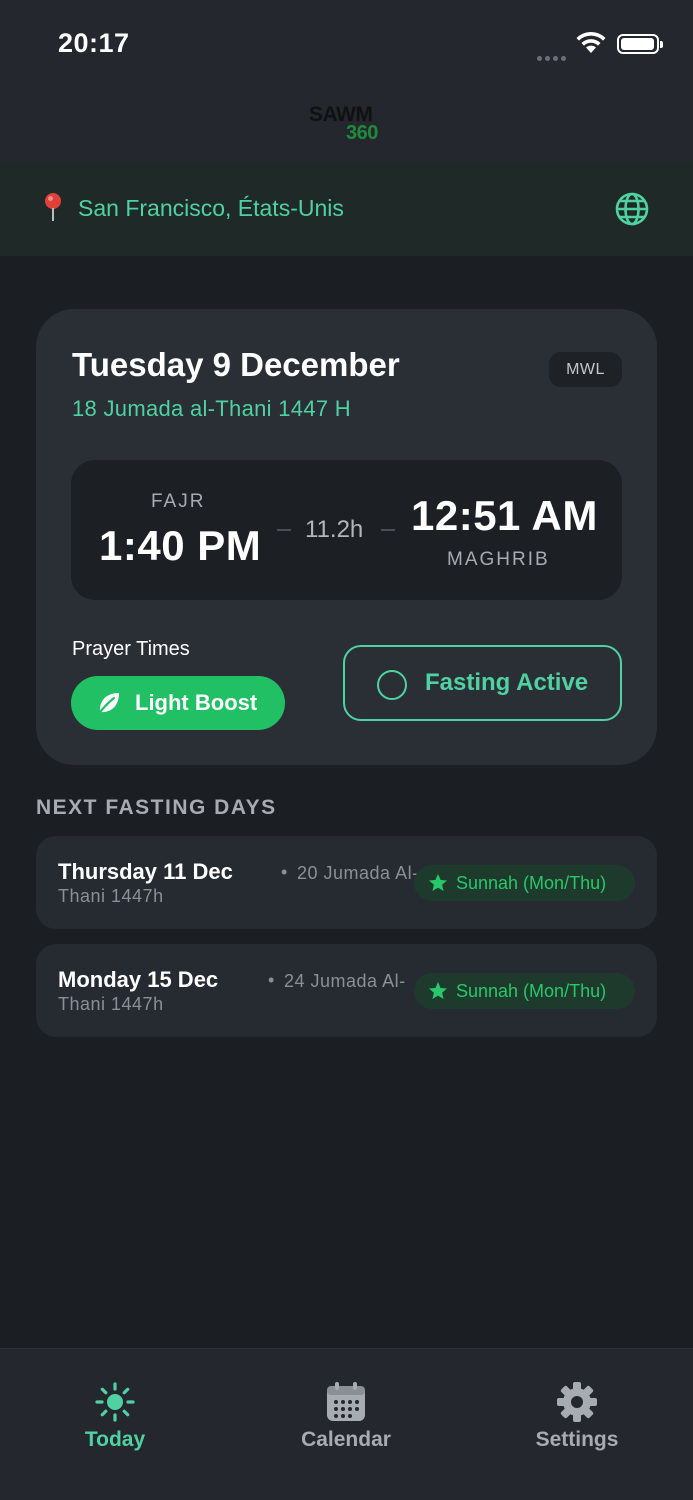 This screenshot has height=1500, width=693. Describe the element at coordinates (334, 529) in the screenshot. I see `fasting-duration: 11.2h` at that location.